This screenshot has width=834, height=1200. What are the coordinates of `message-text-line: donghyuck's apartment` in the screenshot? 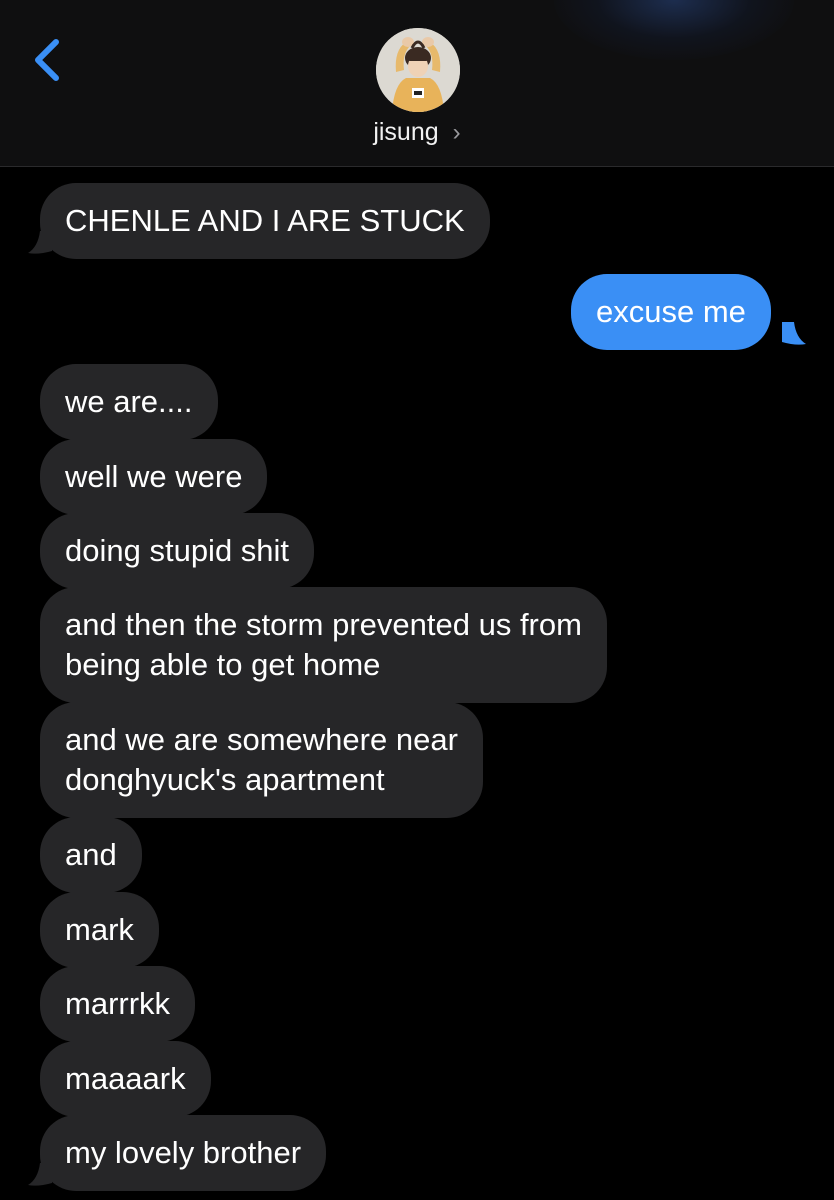 It's located at (225, 779).